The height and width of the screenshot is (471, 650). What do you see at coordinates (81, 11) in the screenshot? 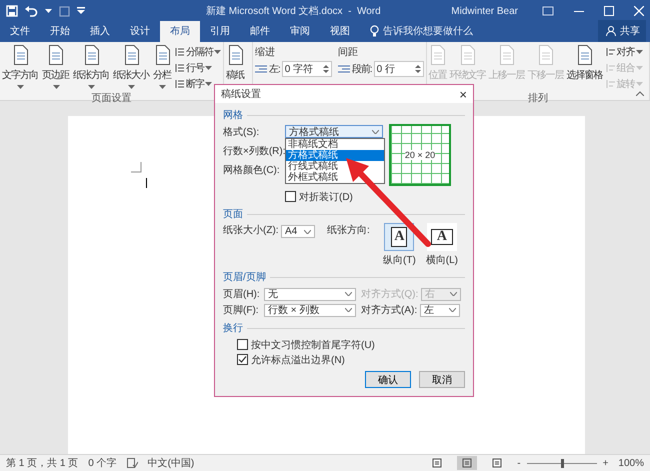
I see `customize-icon` at bounding box center [81, 11].